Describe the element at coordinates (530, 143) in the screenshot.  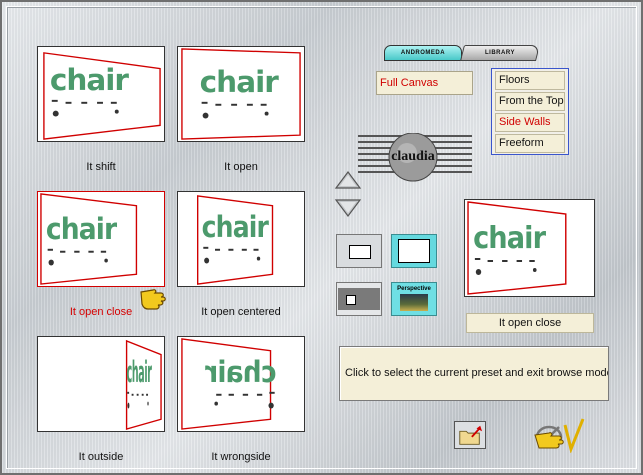
I see `option-freeform: Freeform` at that location.